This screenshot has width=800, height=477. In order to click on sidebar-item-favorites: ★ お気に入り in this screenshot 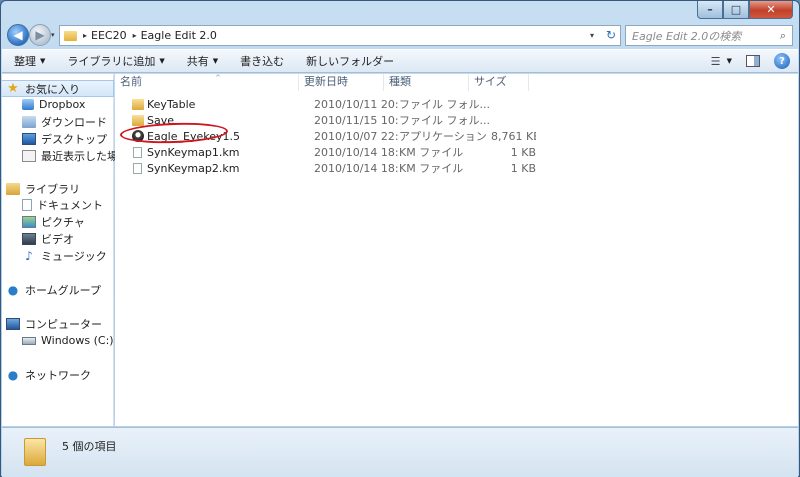, I will do `click(58, 88)`.